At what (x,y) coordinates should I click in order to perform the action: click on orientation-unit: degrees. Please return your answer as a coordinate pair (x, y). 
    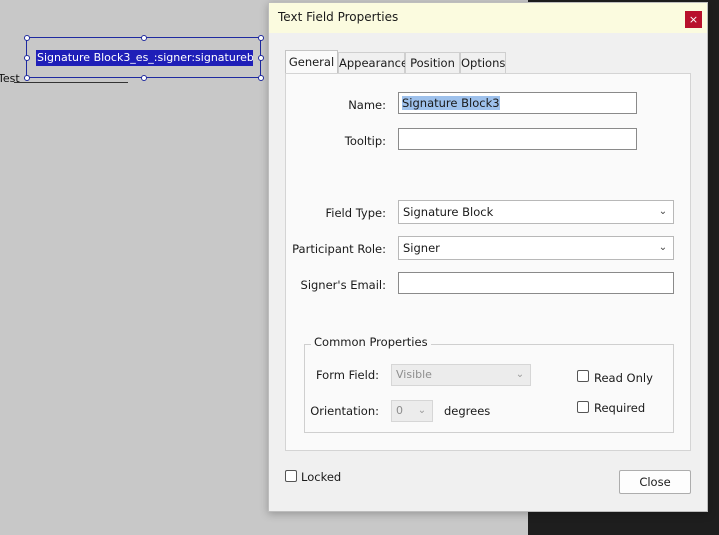
    Looking at the image, I should click on (467, 411).